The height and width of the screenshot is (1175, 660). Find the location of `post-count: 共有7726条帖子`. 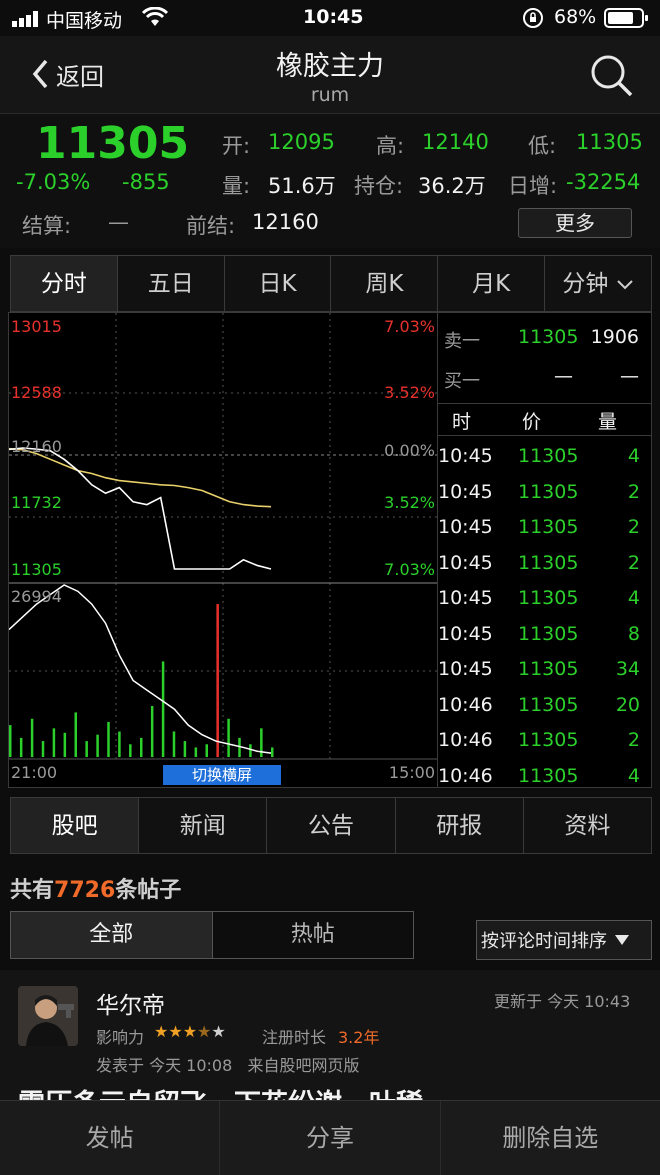

post-count: 共有7726条帖子 is located at coordinates (95, 888).